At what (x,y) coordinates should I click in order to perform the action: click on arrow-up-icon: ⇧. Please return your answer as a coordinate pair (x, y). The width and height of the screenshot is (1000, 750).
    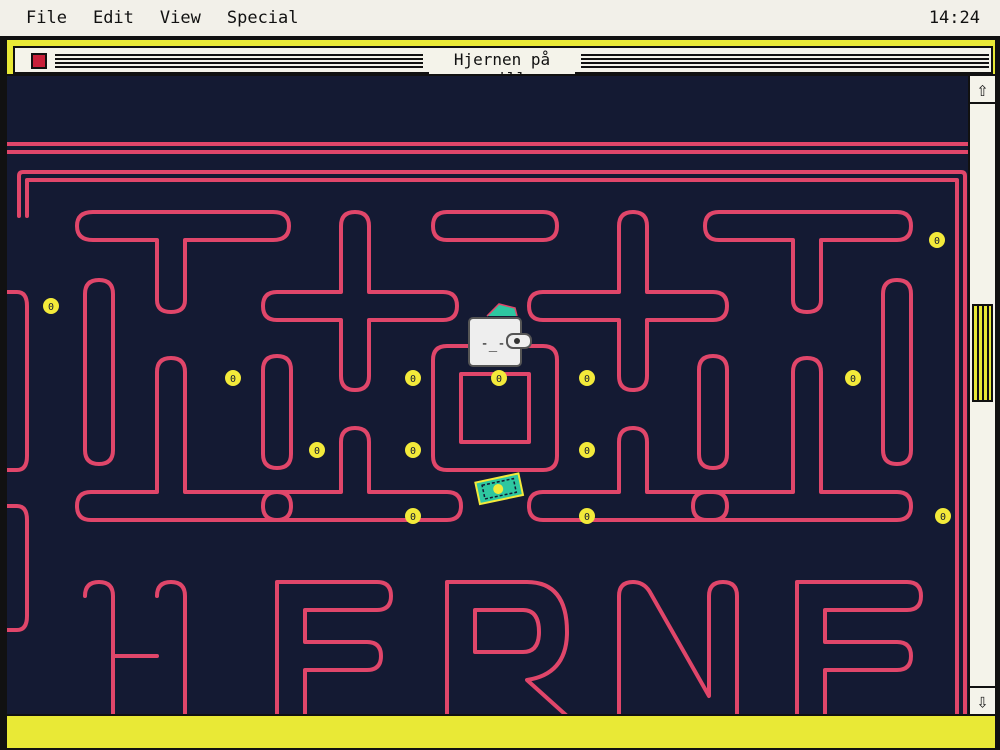
    Looking at the image, I should click on (982, 90).